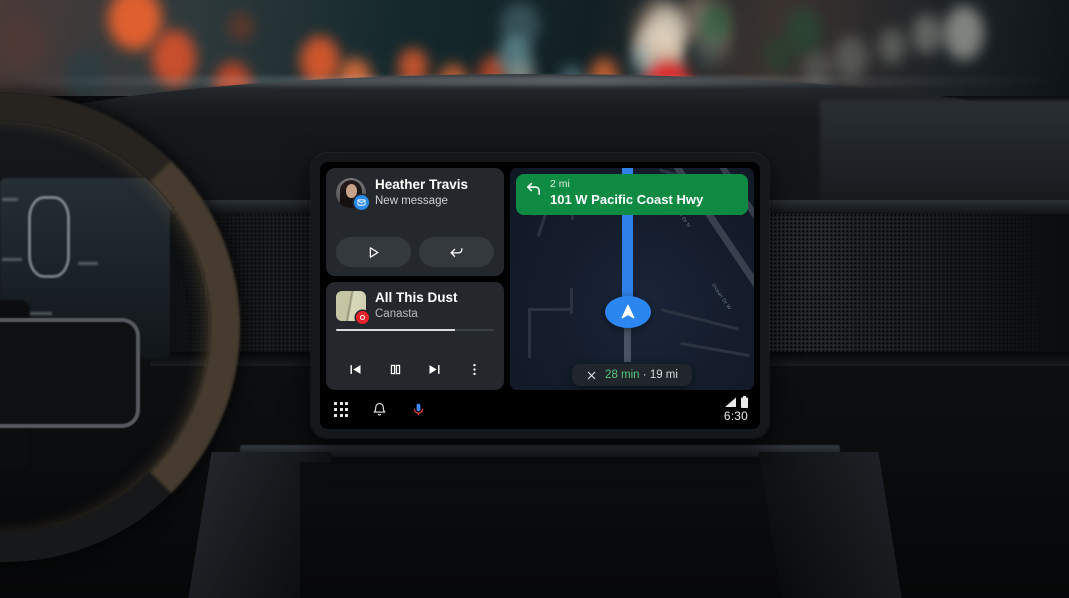 This screenshot has height=598, width=1069. I want to click on message-card: Heather Travis New message, so click(415, 222).